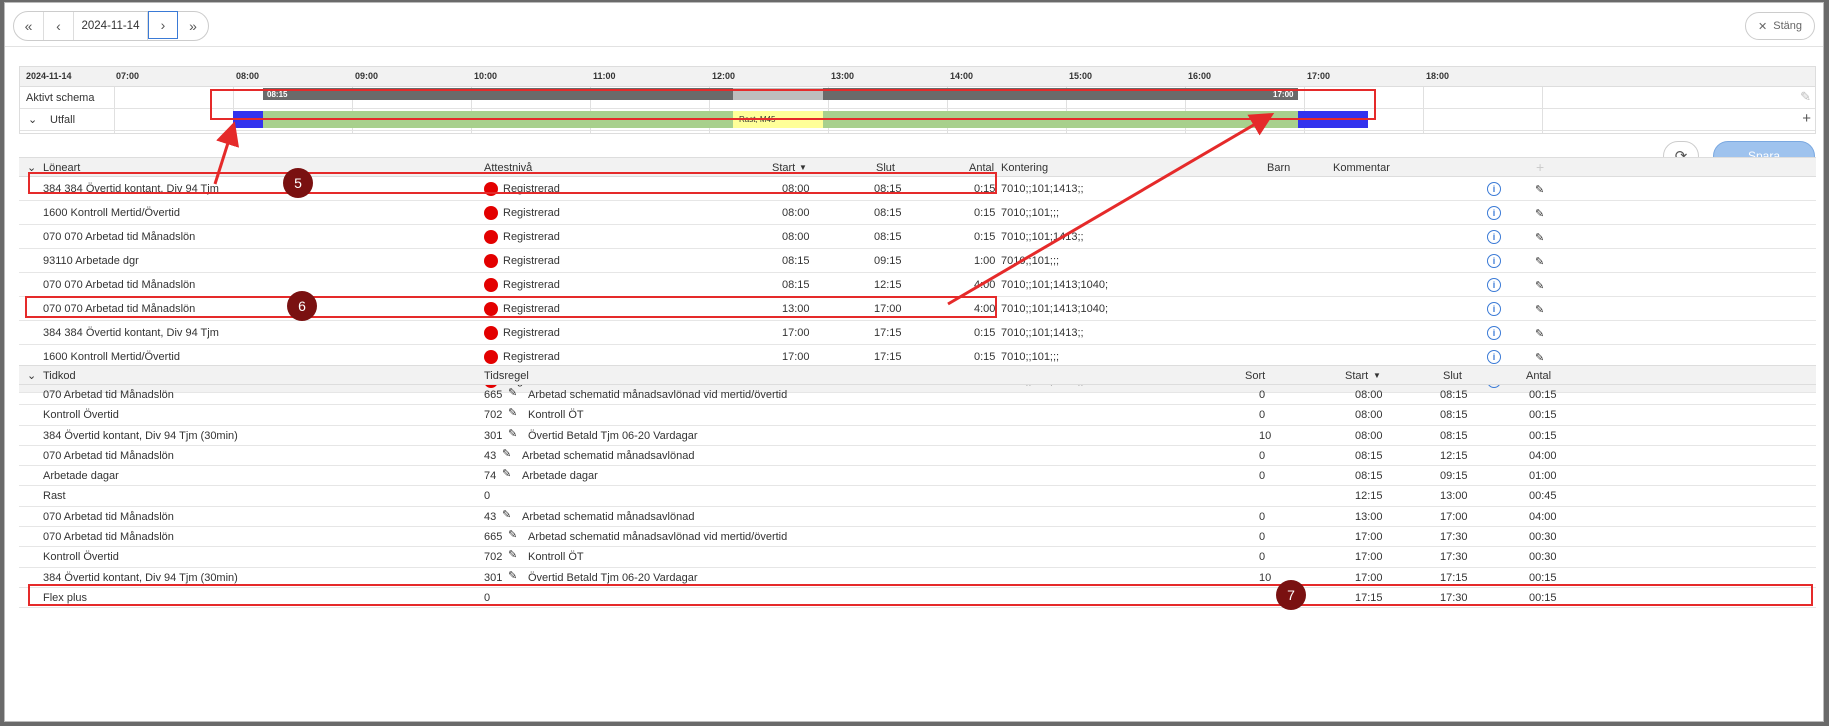 The width and height of the screenshot is (1829, 726). What do you see at coordinates (506, 376) in the screenshot?
I see `col-header: Tidsregel` at bounding box center [506, 376].